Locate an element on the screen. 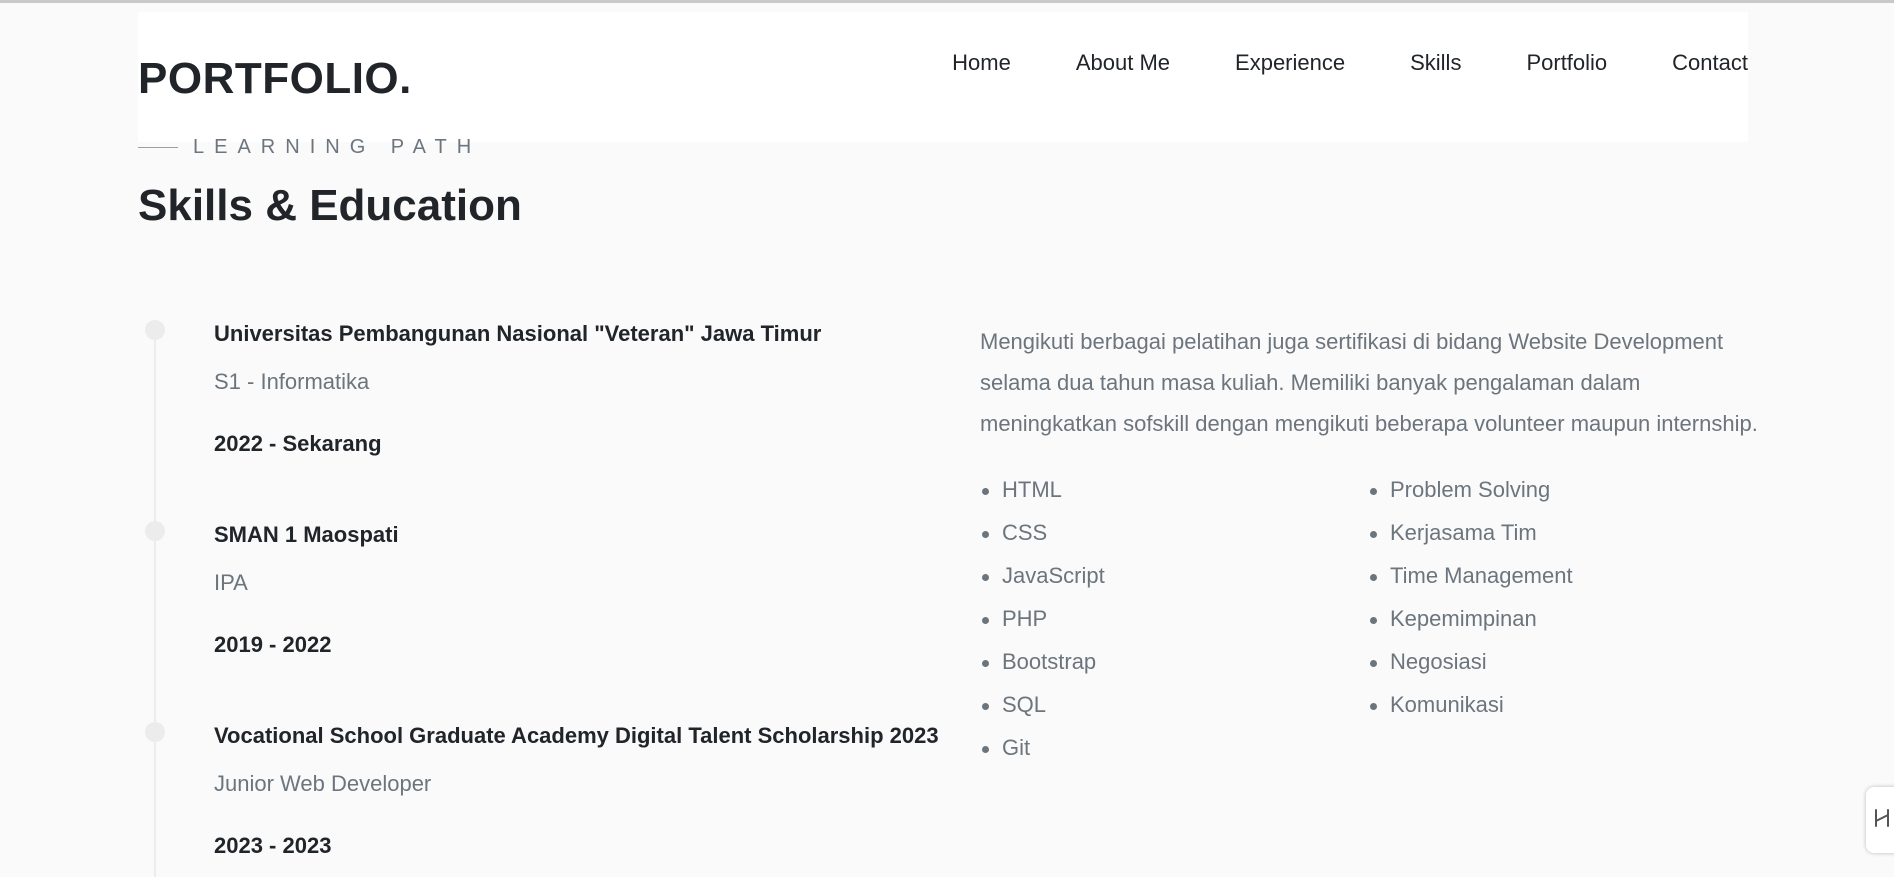 The height and width of the screenshot is (877, 1894). handle-icon is located at coordinates (1882, 820).